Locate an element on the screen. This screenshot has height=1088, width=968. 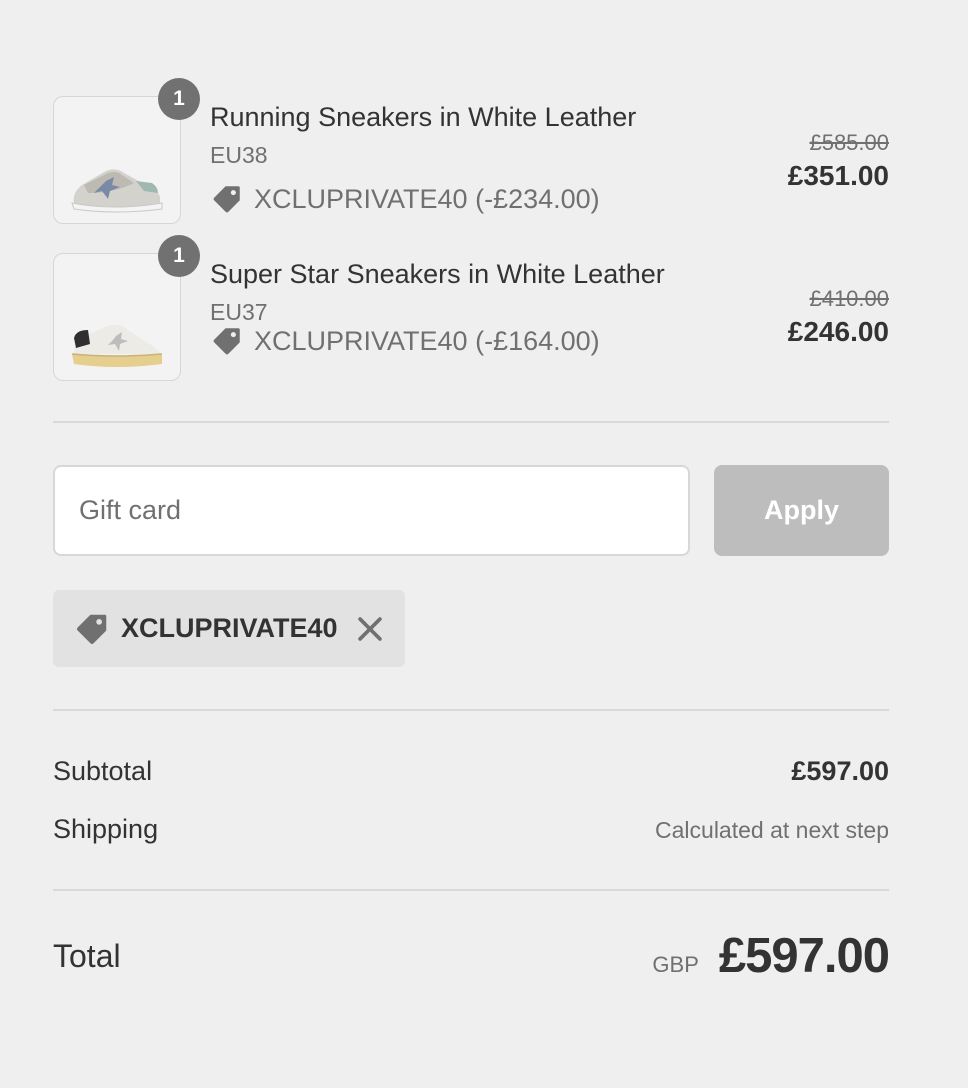
discount-label: XCLUPRIVATE40 (-£164.00) is located at coordinates (427, 340).